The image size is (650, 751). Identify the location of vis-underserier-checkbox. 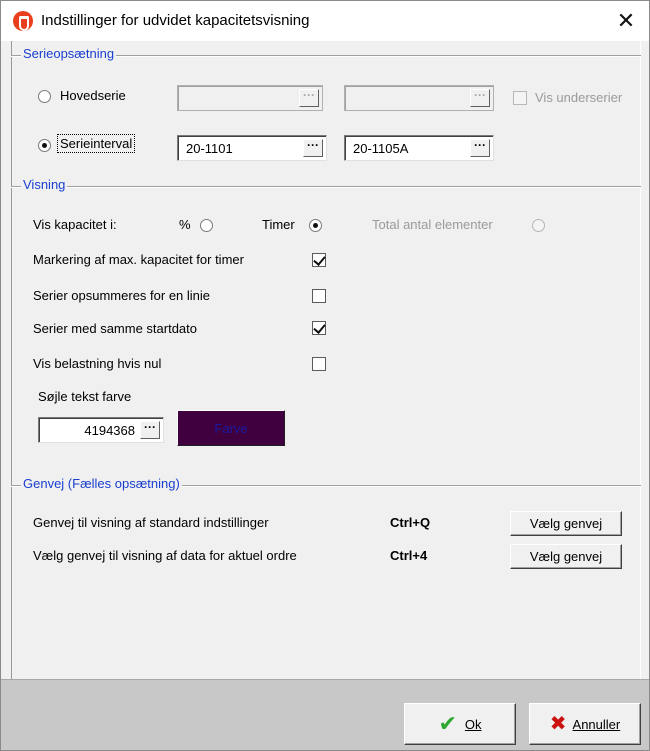
(520, 98).